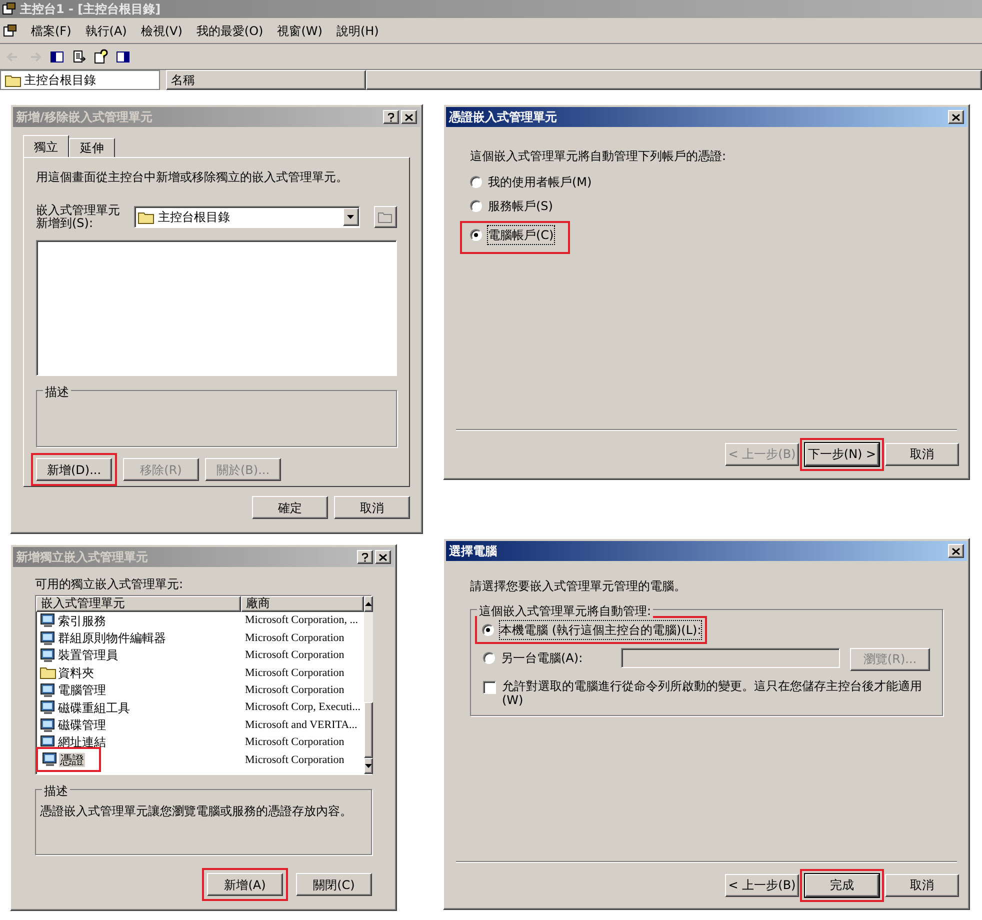  Describe the element at coordinates (247, 217) in the screenshot. I see `dropdown-field: 主控台根目錄` at that location.